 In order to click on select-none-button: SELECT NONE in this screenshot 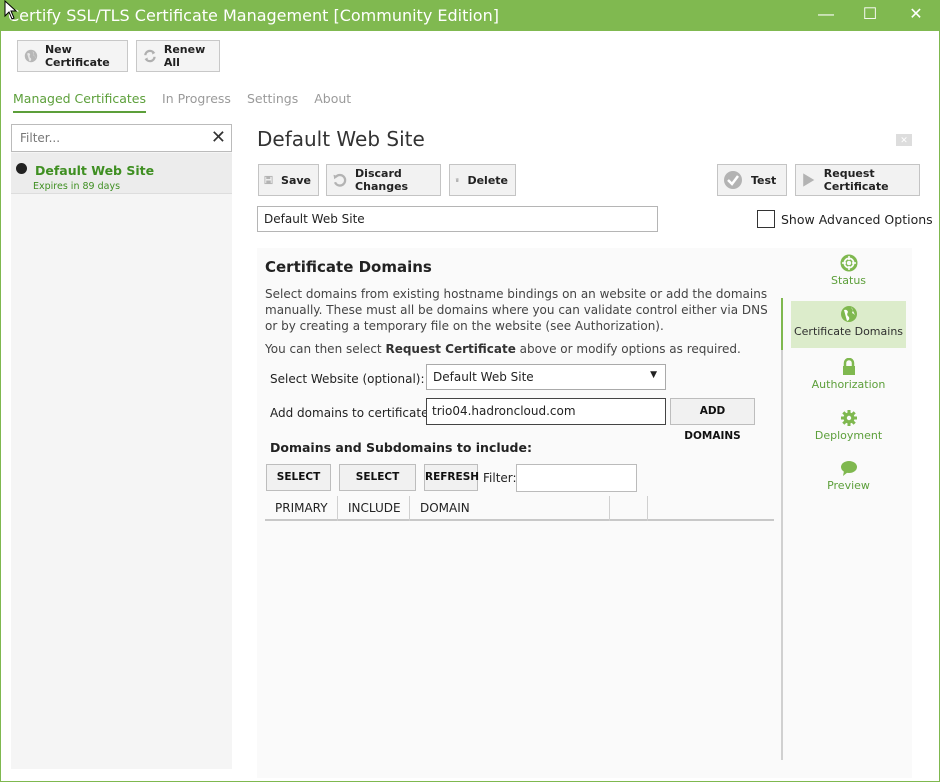, I will do `click(377, 486)`.